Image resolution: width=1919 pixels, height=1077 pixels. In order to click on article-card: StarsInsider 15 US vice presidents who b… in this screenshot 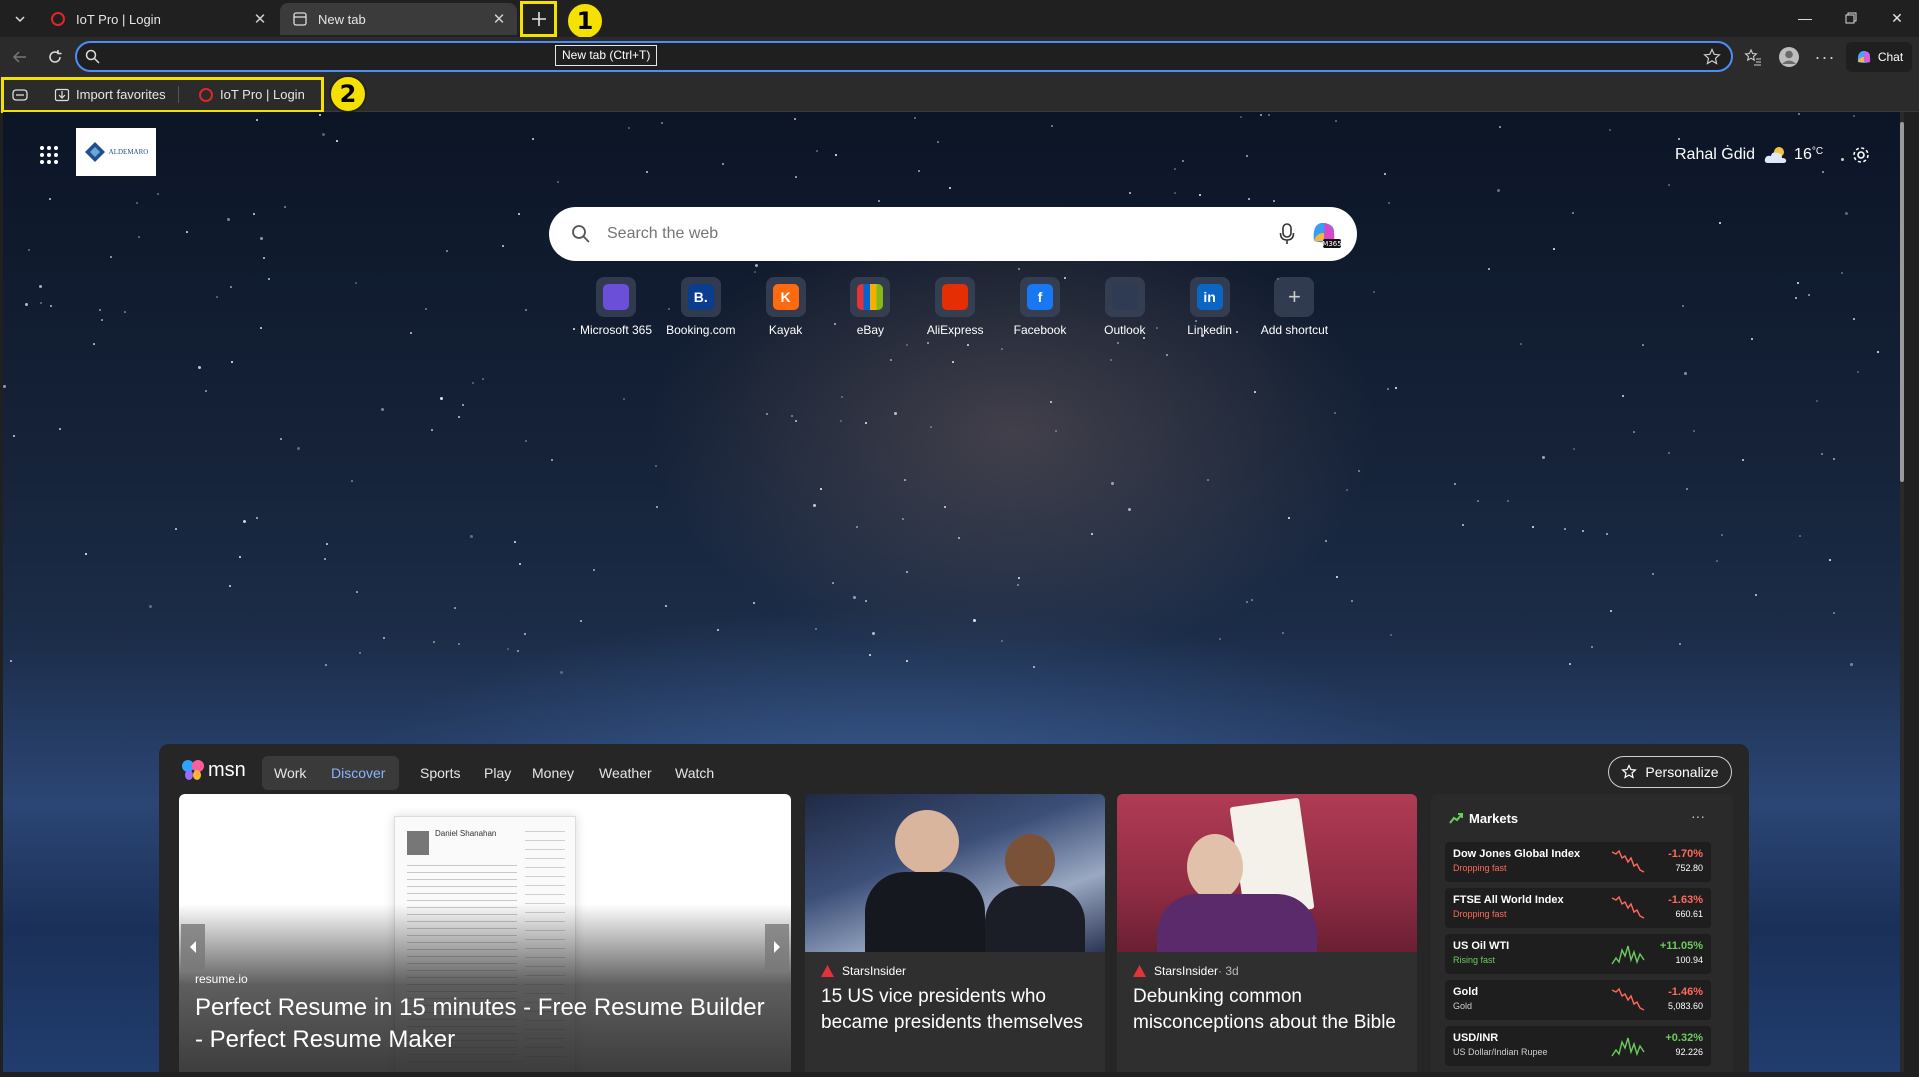, I will do `click(955, 933)`.